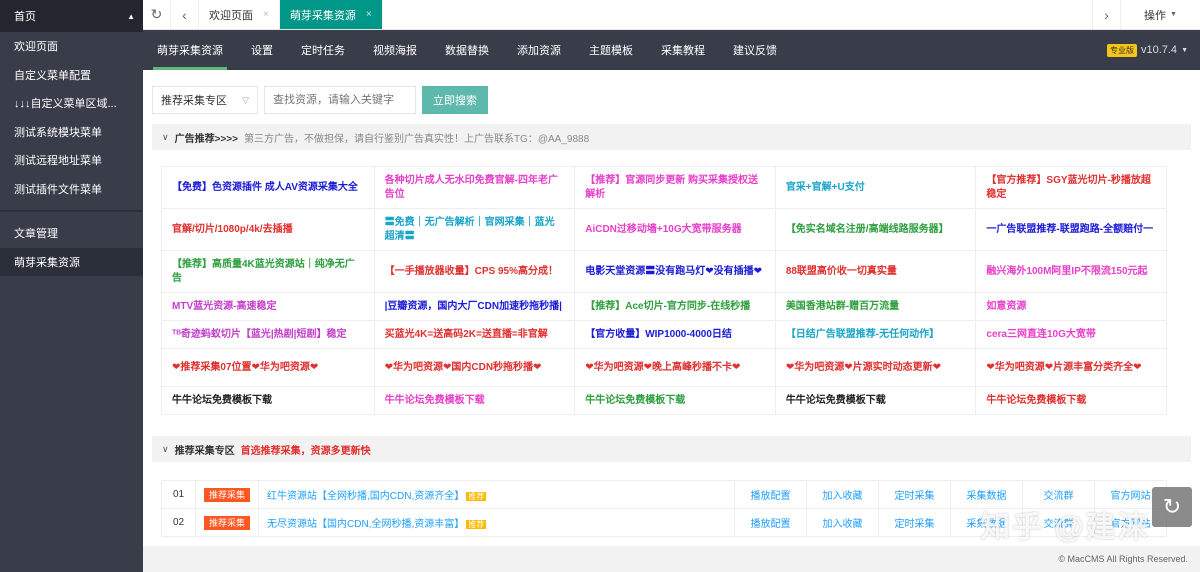  Describe the element at coordinates (305, 451) in the screenshot. I see `recommend-note: 首选推荐采集，资源多更新快` at that location.